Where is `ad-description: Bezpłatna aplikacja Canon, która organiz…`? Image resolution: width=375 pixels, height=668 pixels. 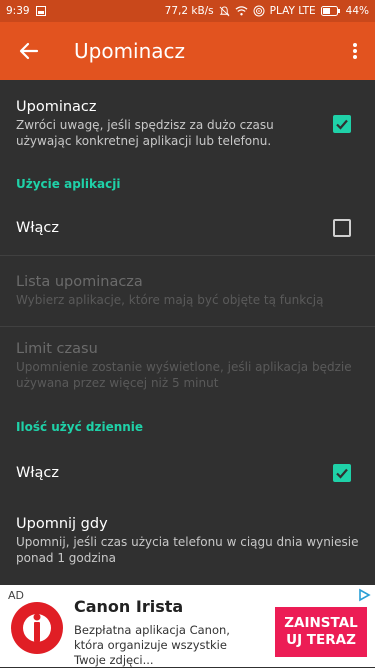 ad-description: Bezpłatna aplikacja Canon, która organiz… is located at coordinates (152, 645).